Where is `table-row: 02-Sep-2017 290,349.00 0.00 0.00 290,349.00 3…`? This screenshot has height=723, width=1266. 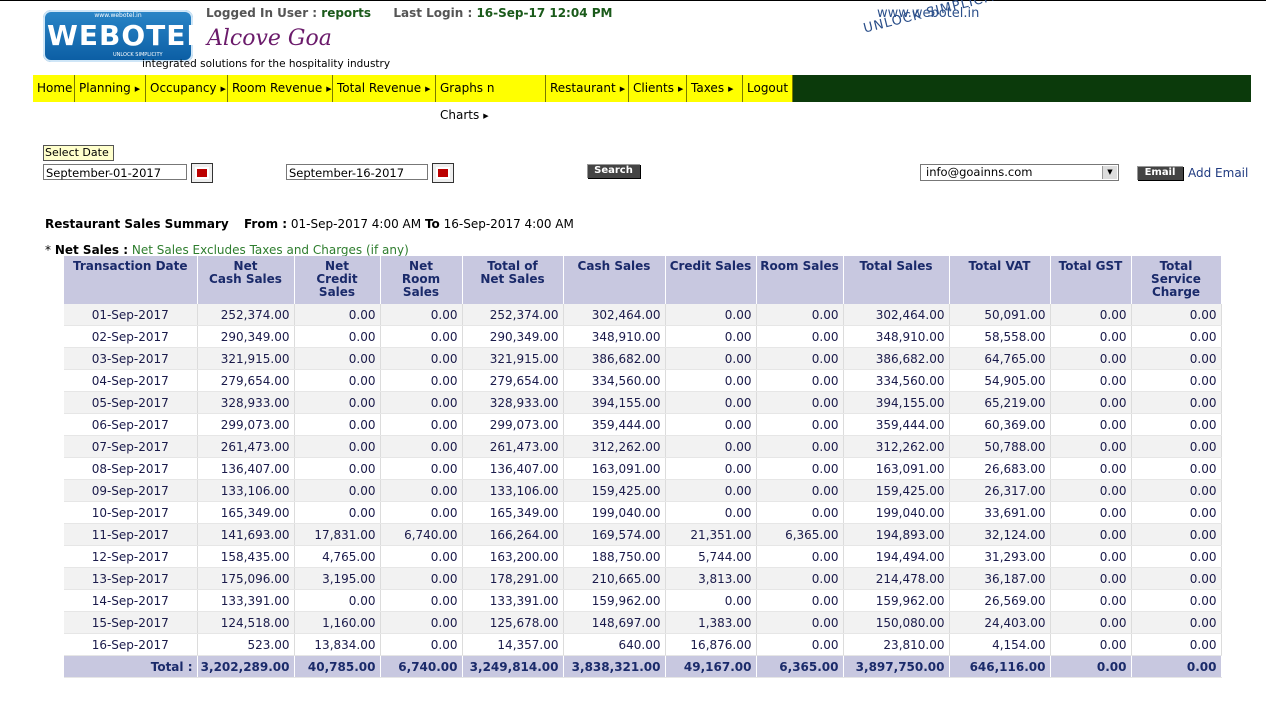
table-row: 02-Sep-2017 290,349.00 0.00 0.00 290,349.00 3… is located at coordinates (643, 336).